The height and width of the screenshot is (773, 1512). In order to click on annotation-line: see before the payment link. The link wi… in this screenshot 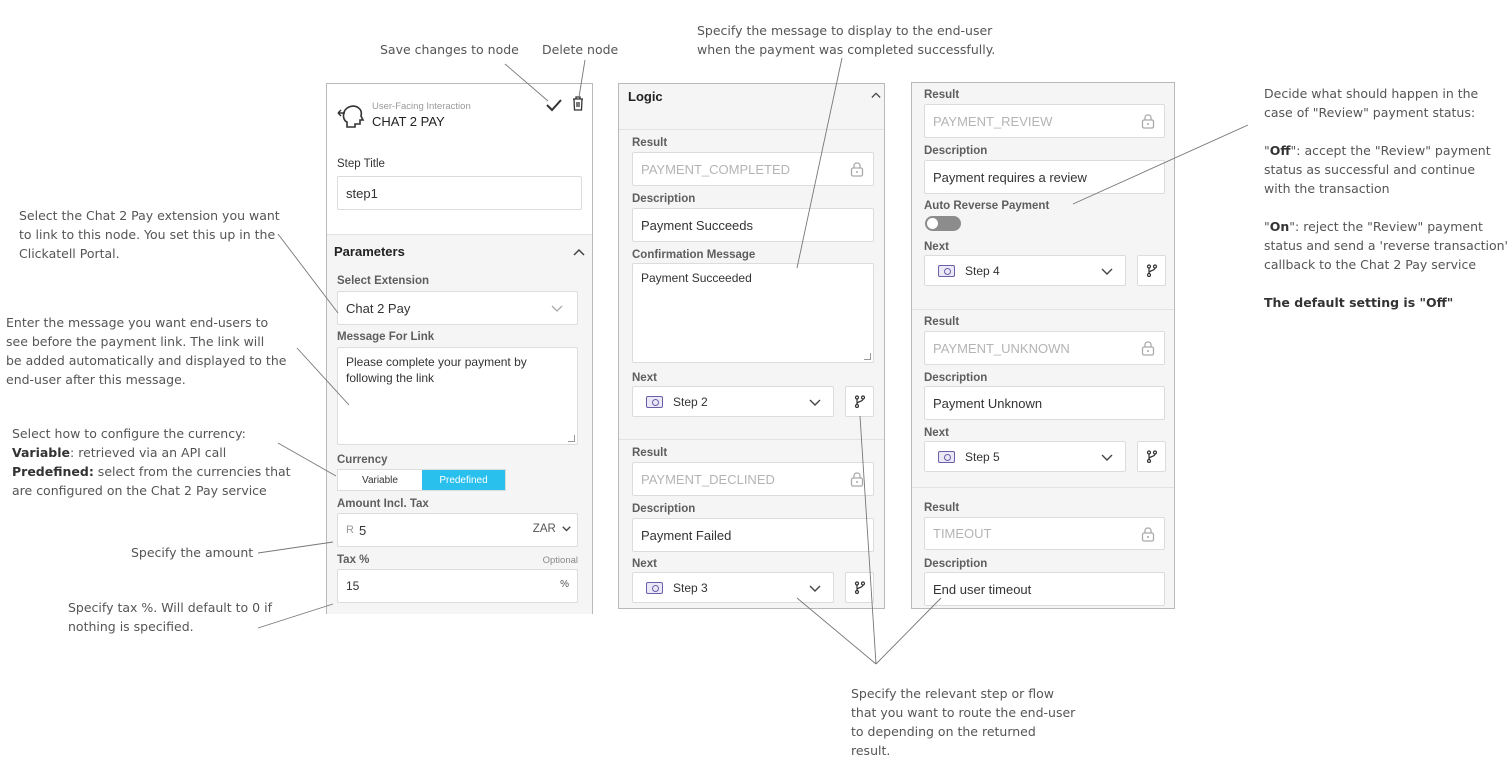, I will do `click(135, 341)`.